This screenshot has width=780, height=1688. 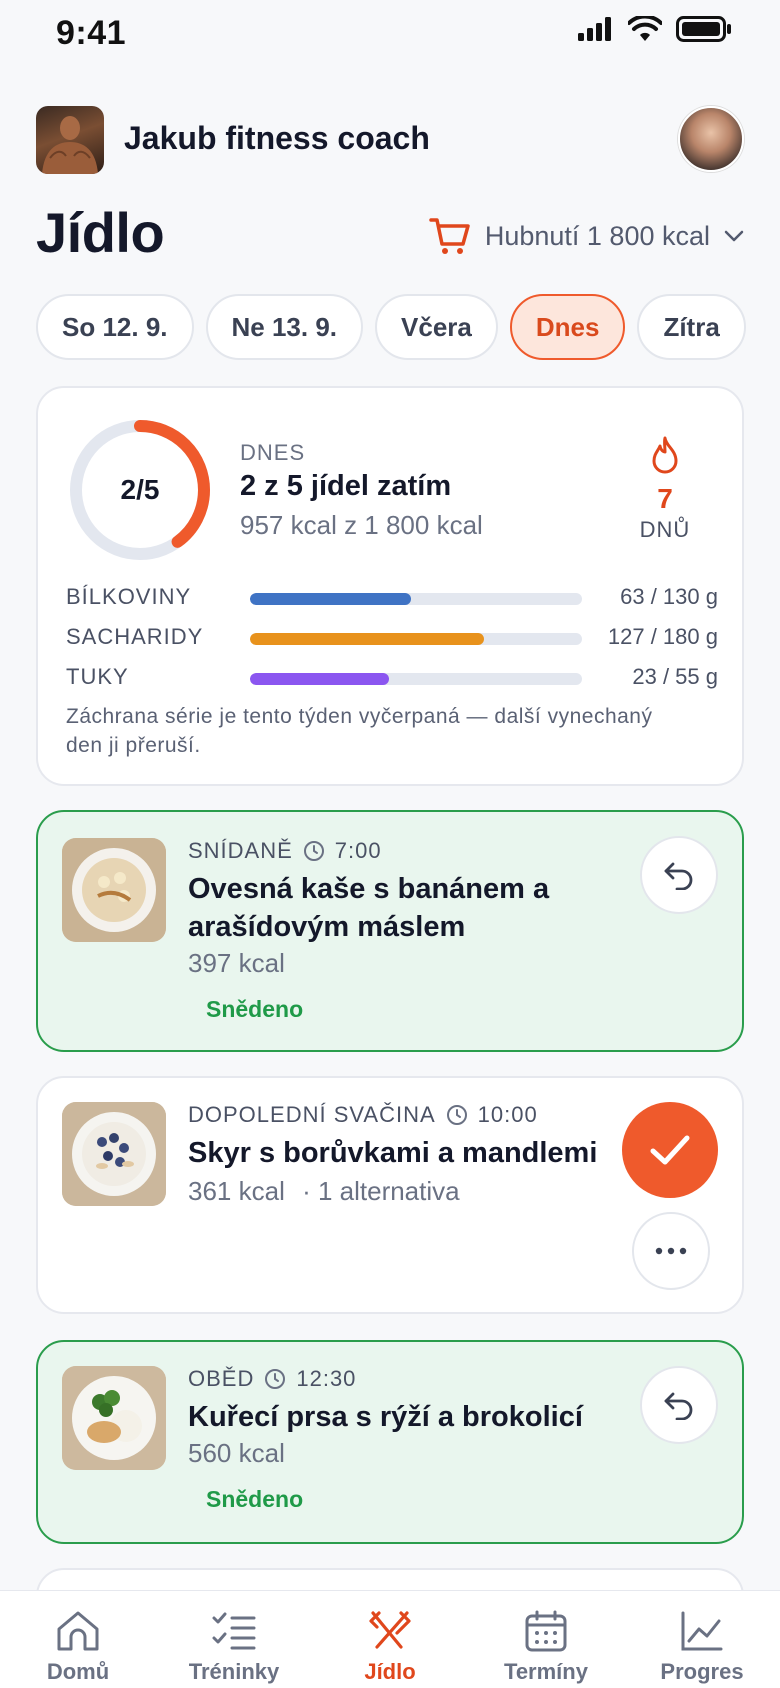 What do you see at coordinates (390, 1630) in the screenshot?
I see `fork-knife-icon` at bounding box center [390, 1630].